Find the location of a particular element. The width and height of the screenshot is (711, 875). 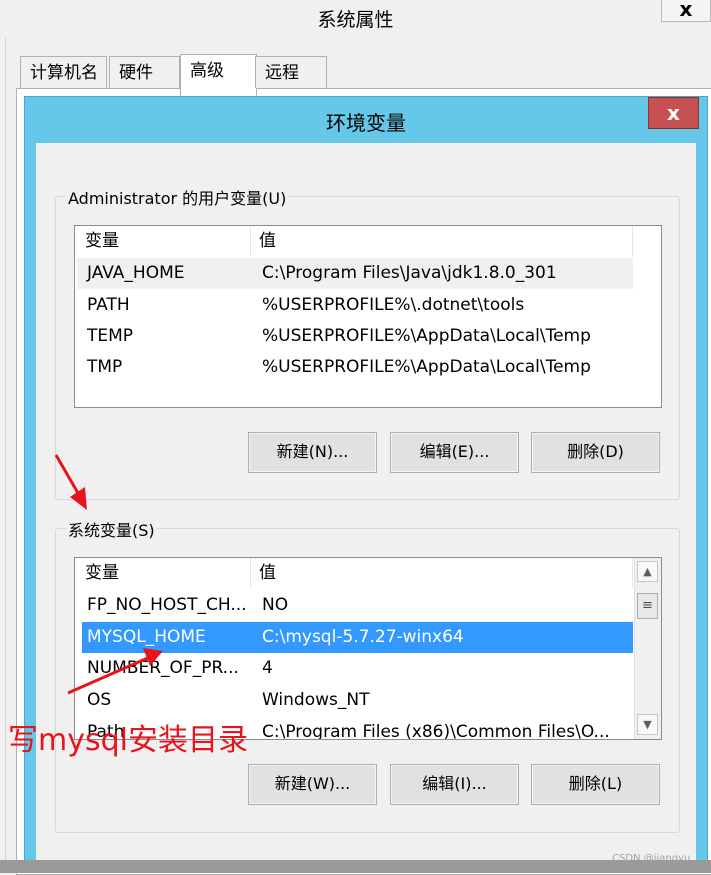

annotation-text: 写mysql安装目录 is located at coordinates (128, 740).